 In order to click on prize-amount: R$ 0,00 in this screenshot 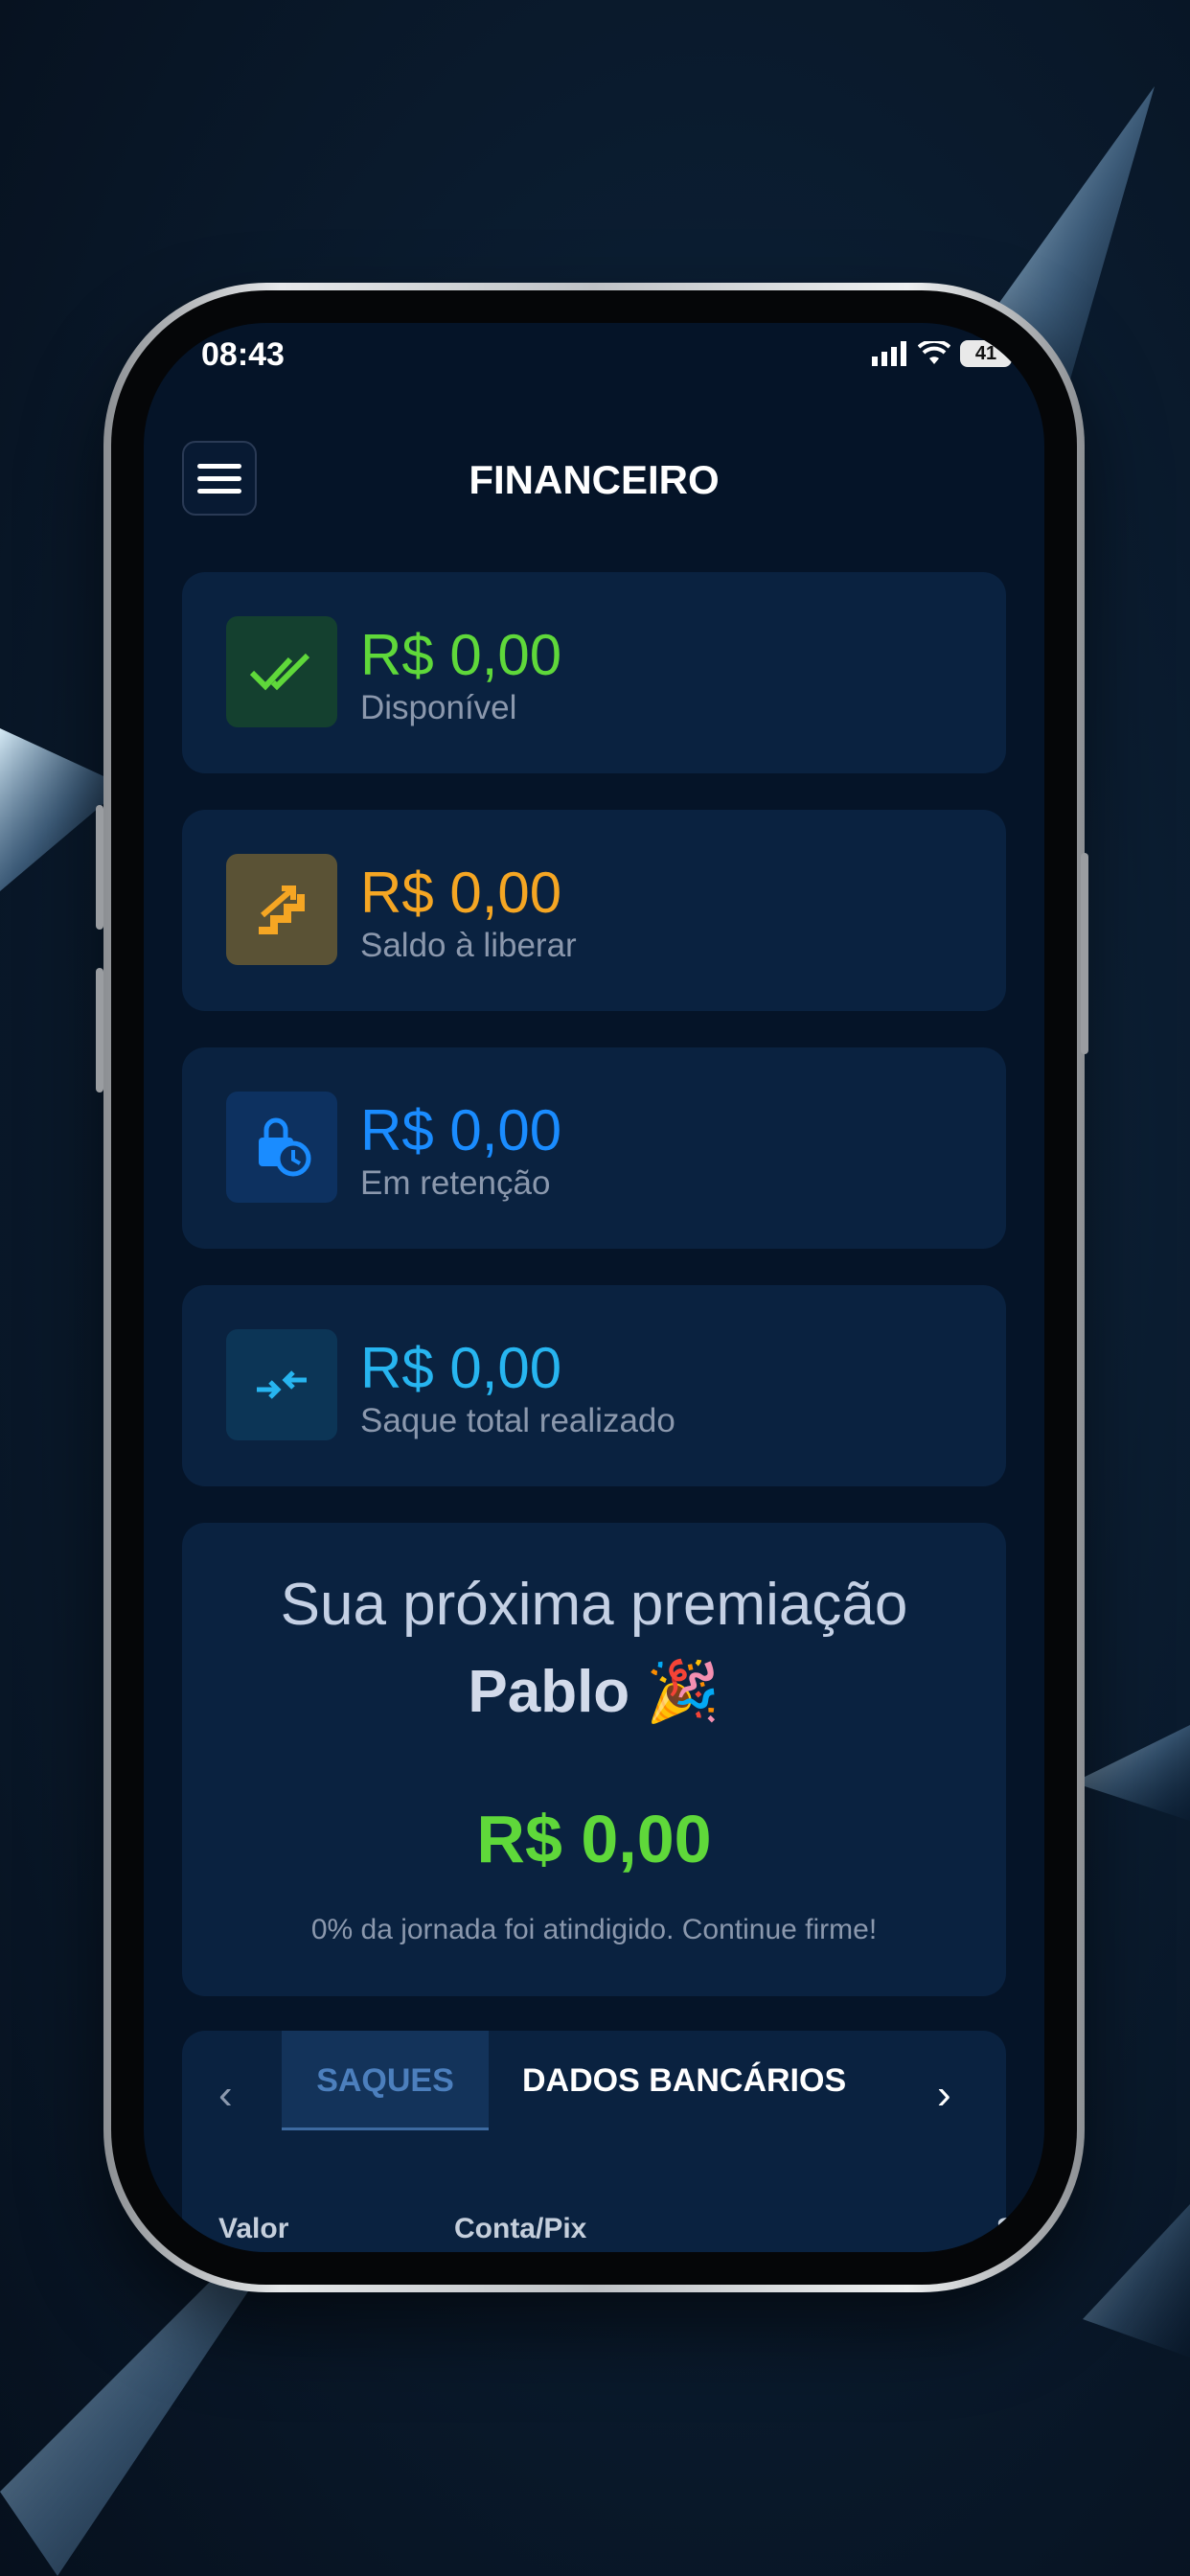, I will do `click(594, 1839)`.